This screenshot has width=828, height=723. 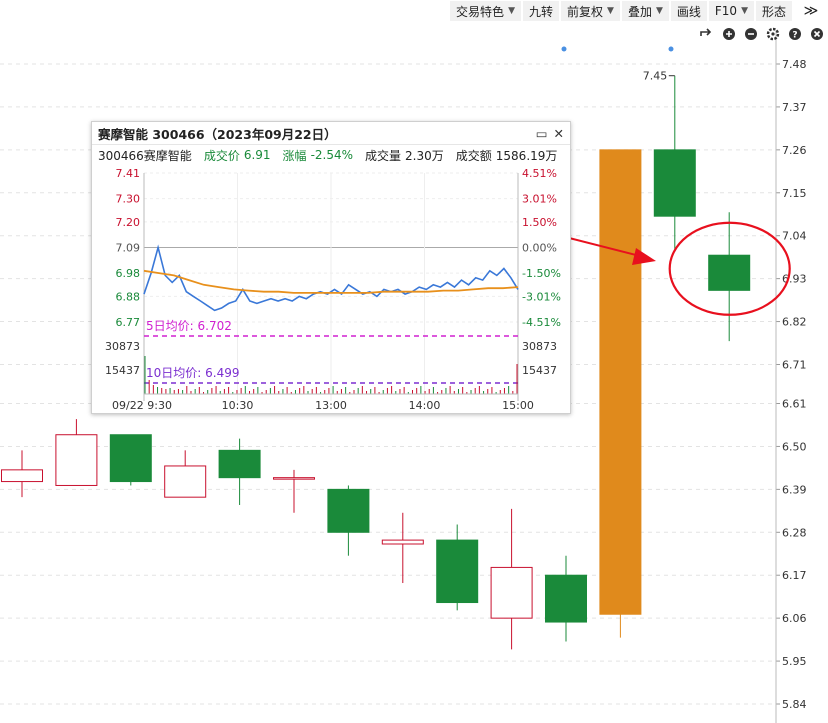 What do you see at coordinates (331, 405) in the screenshot?
I see `intraday-x-tick: 13:00` at bounding box center [331, 405].